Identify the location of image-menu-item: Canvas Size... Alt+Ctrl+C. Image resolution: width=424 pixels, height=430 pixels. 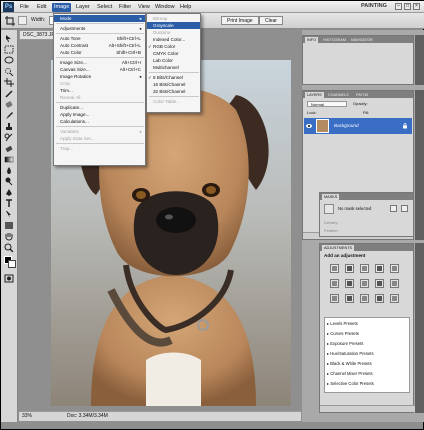
(99, 69).